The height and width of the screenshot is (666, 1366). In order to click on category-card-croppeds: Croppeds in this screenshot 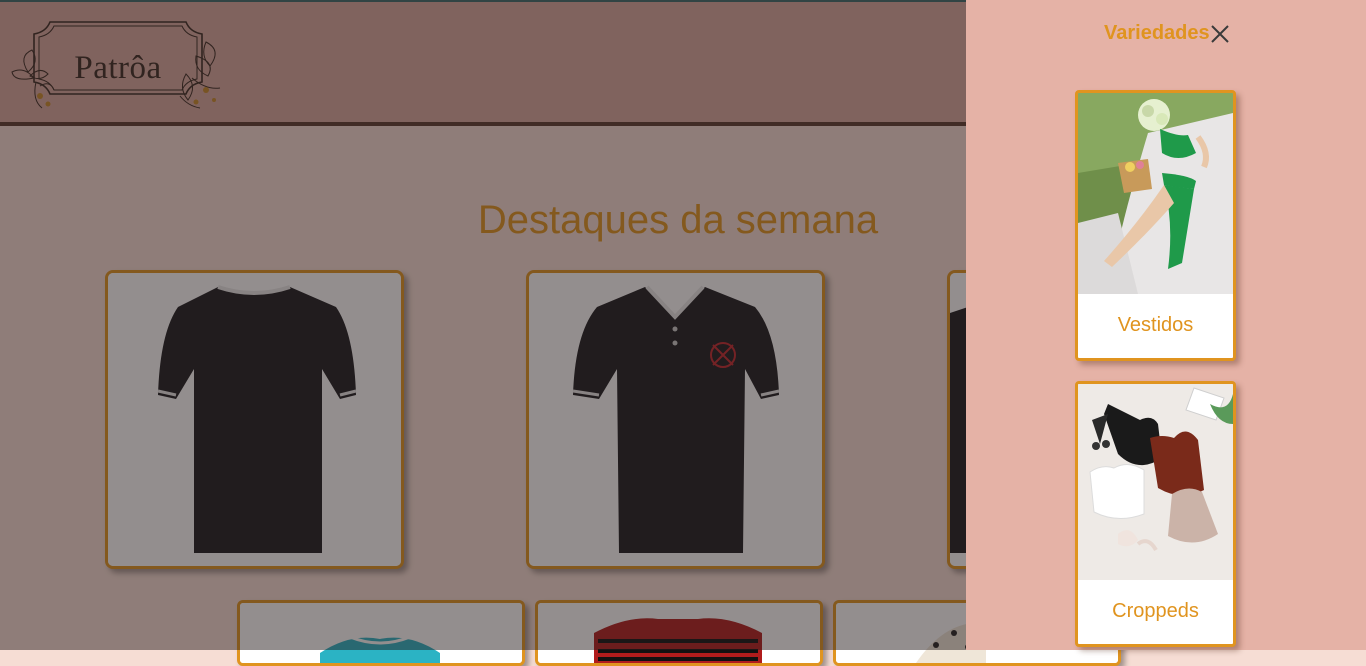, I will do `click(1155, 514)`.